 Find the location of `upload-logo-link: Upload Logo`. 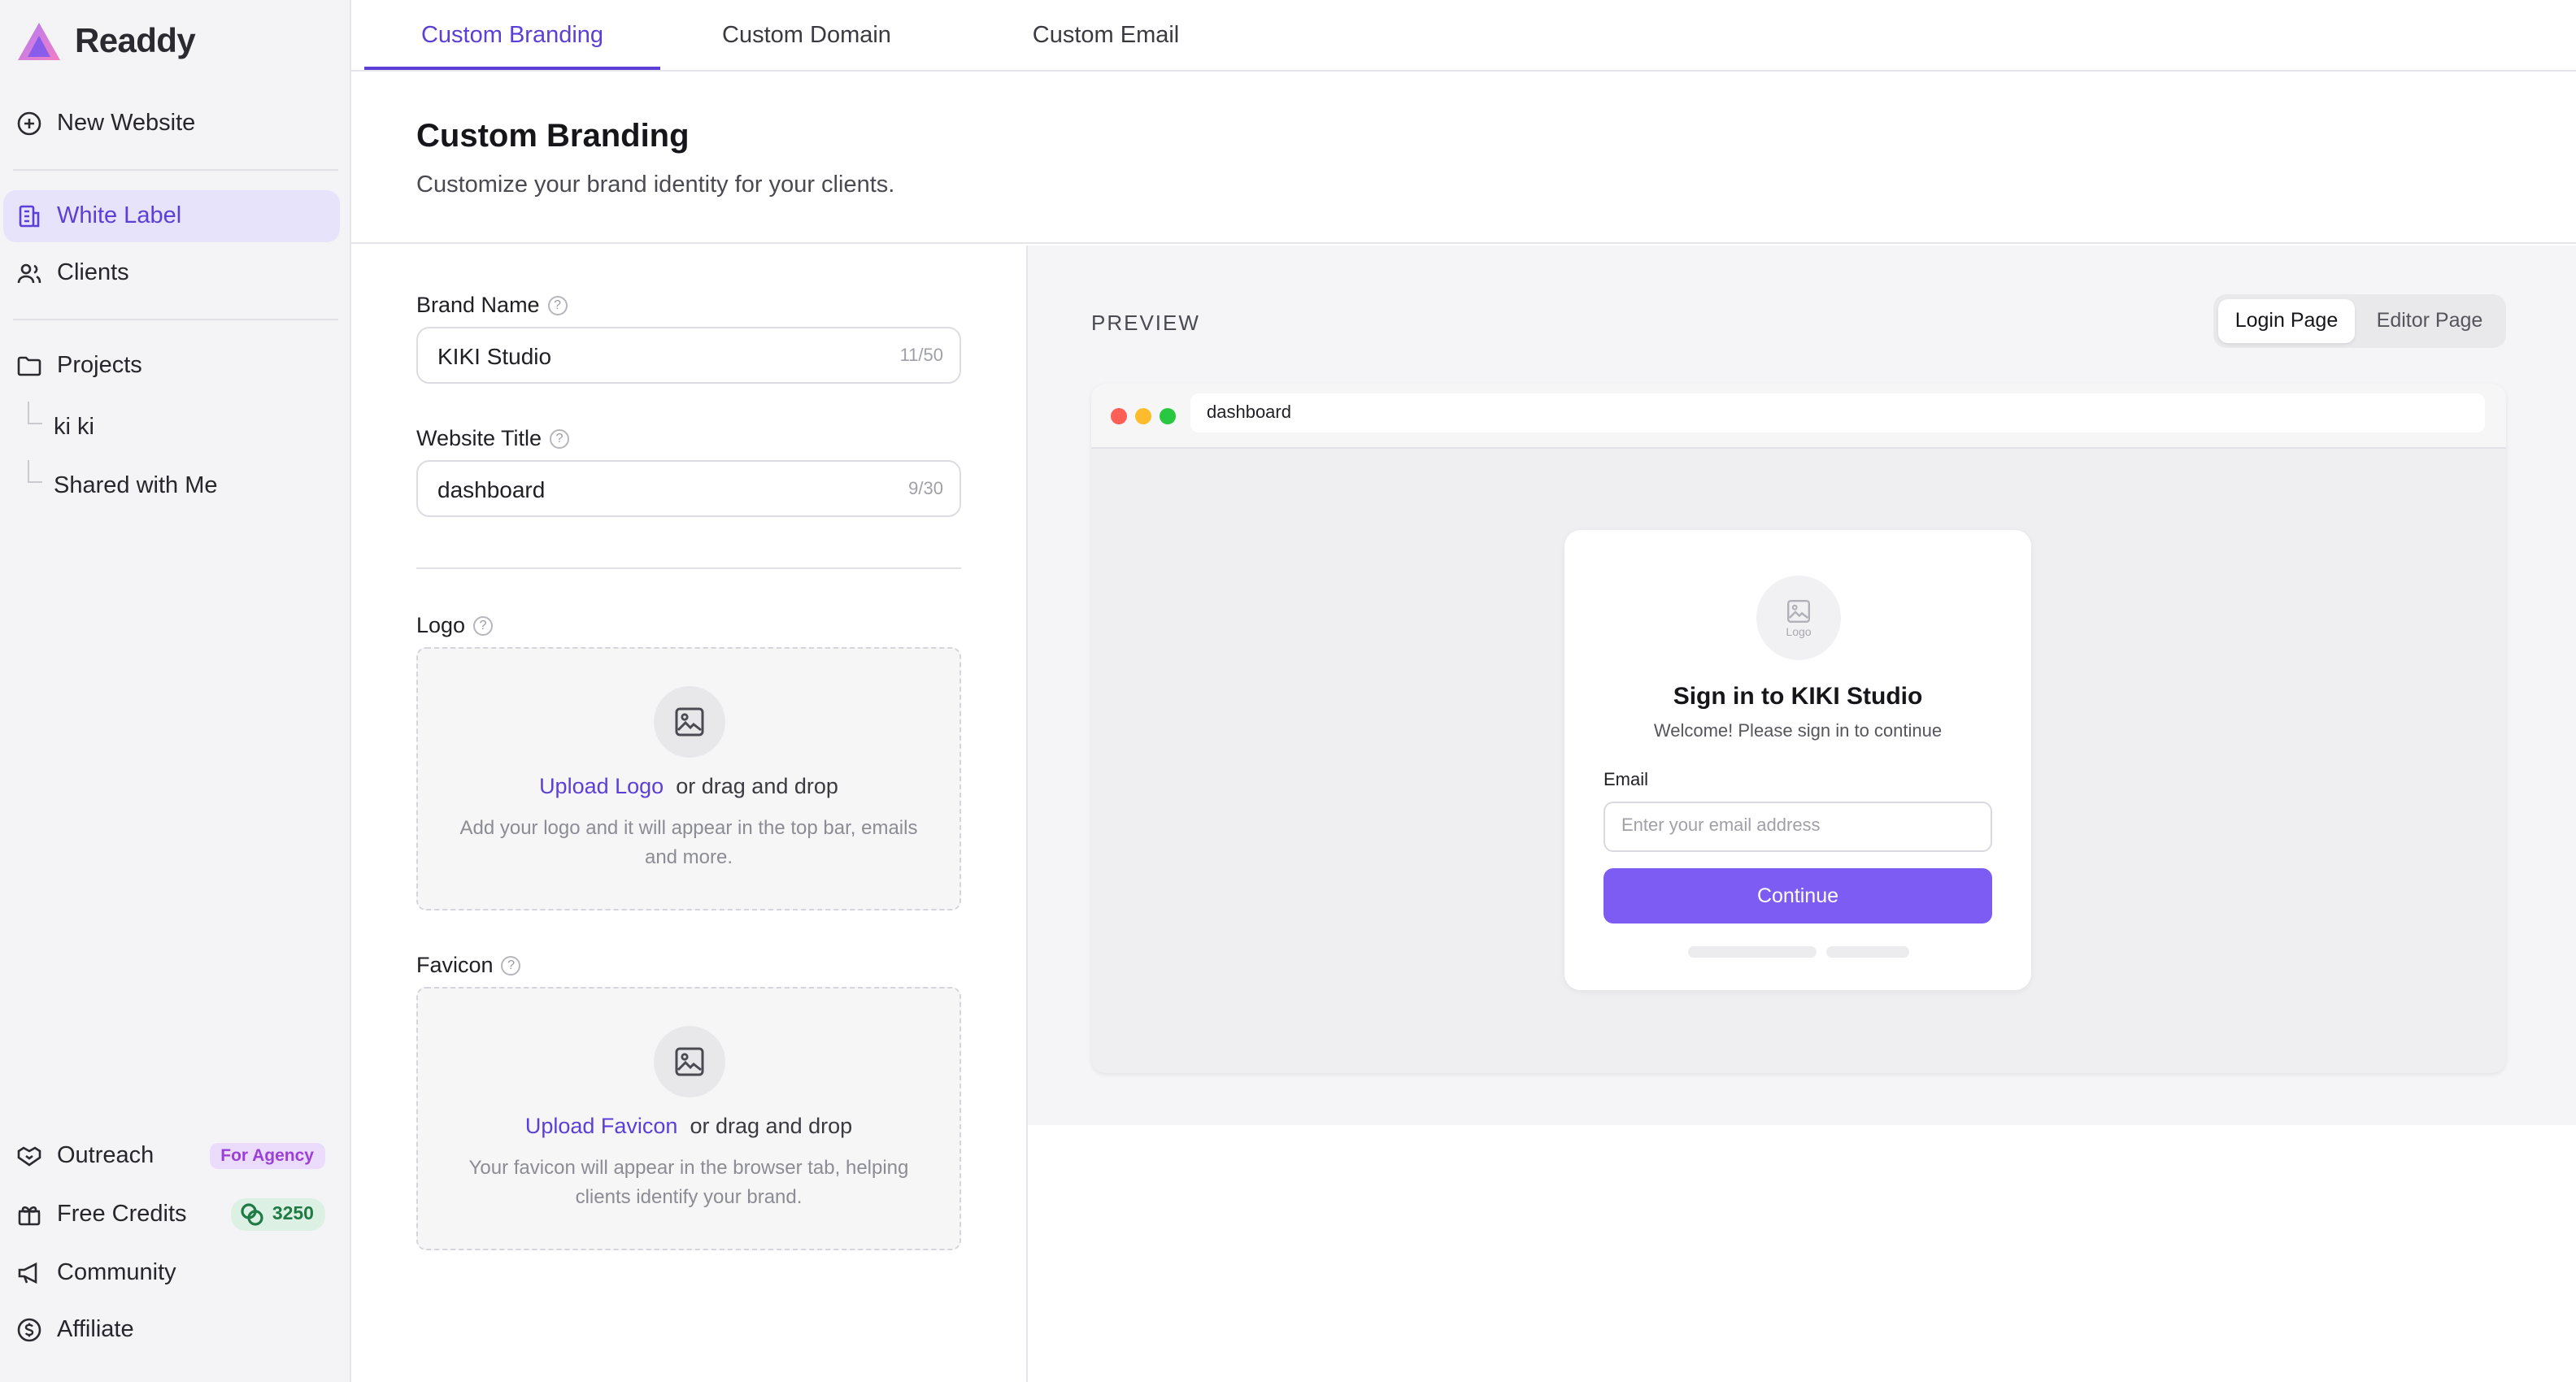

upload-logo-link: Upload Logo is located at coordinates (602, 786).